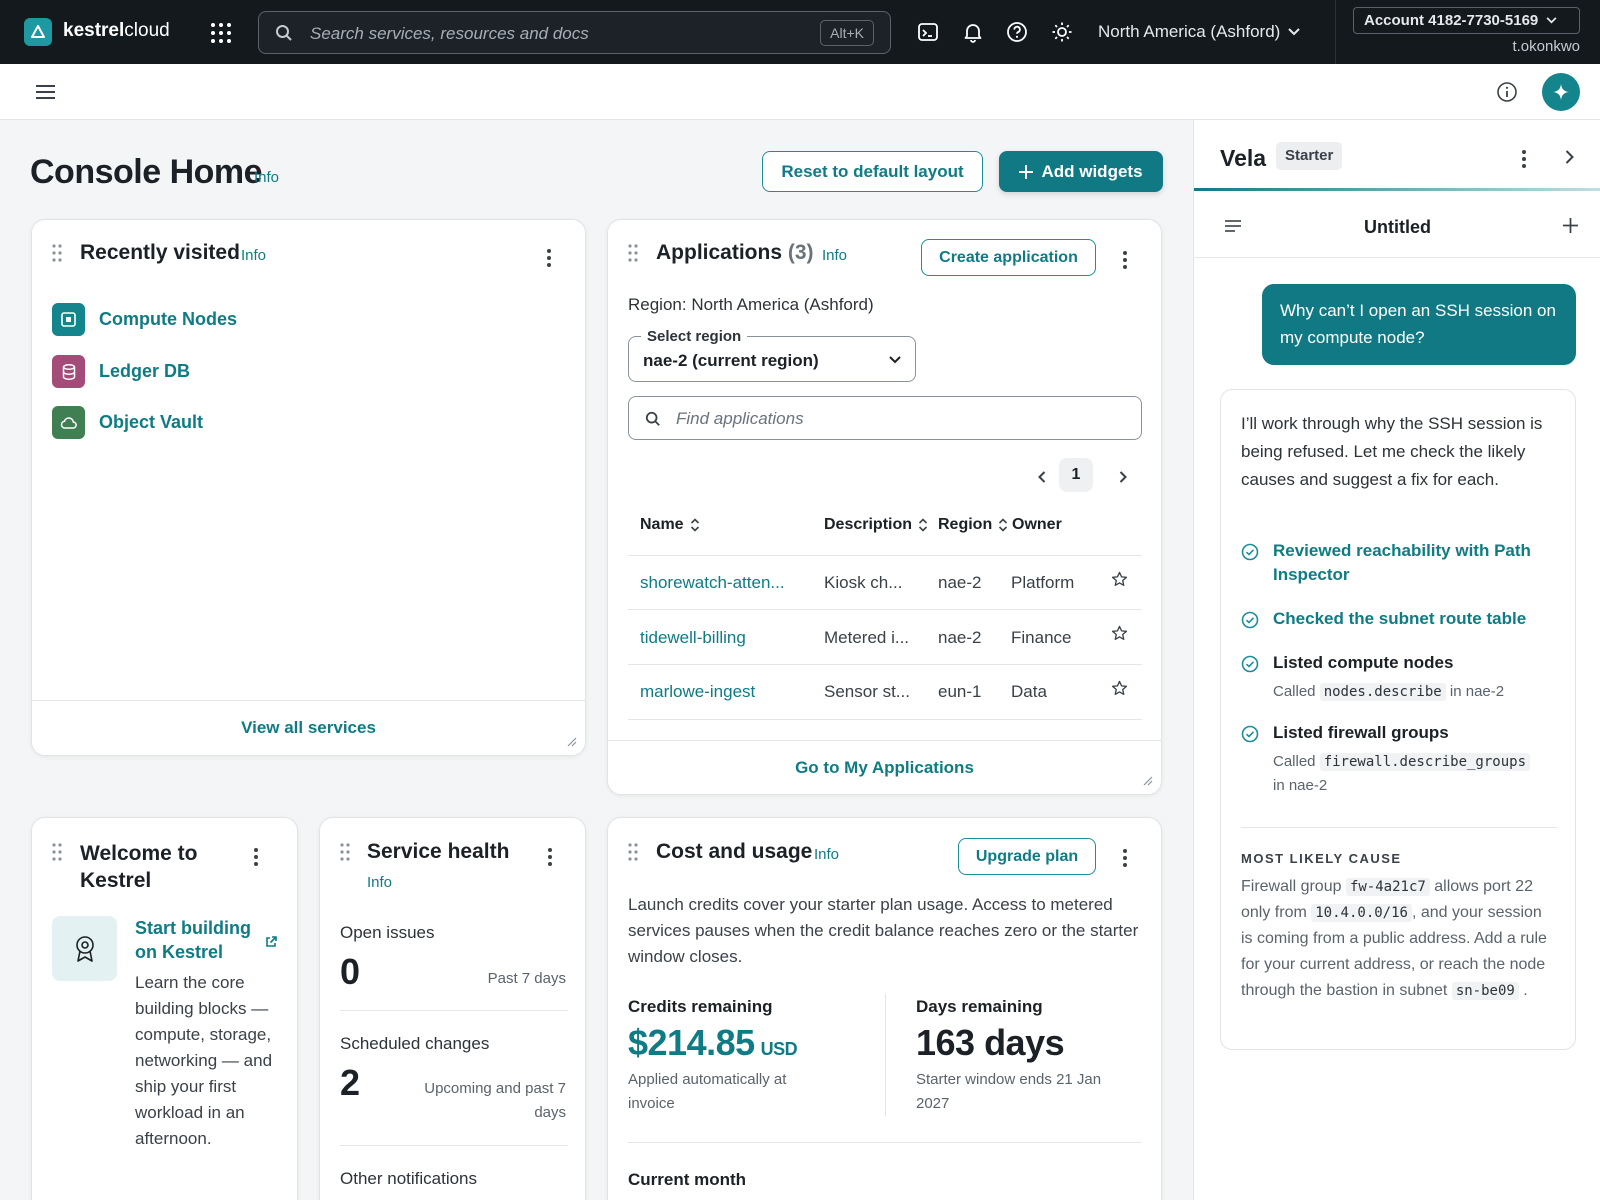 This screenshot has width=1600, height=1200. Describe the element at coordinates (1042, 477) in the screenshot. I see `previous-page-icon` at that location.